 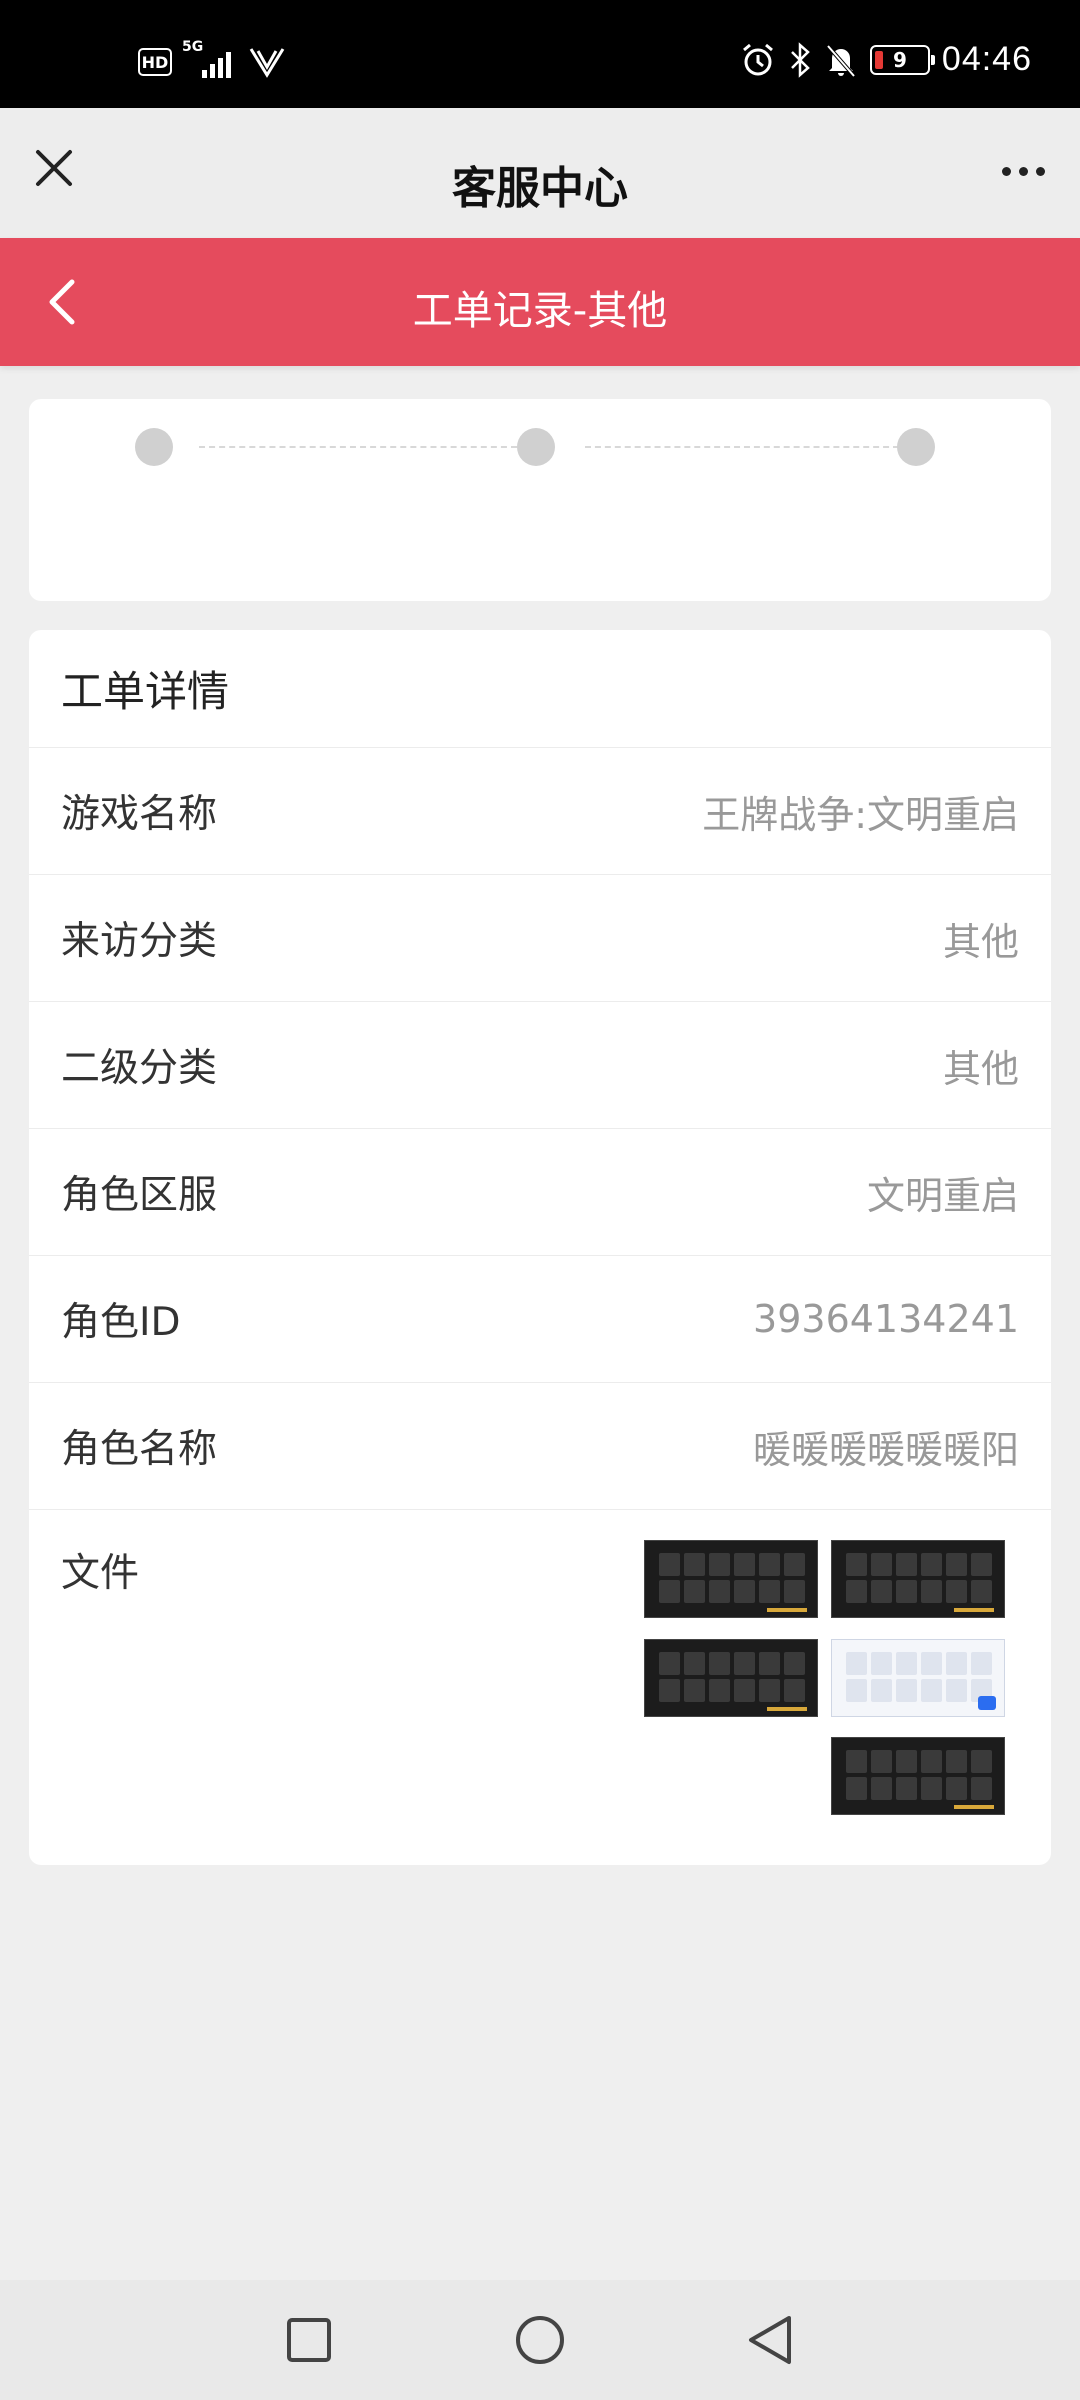 I want to click on row-label: 角色ID, so click(x=121, y=1322).